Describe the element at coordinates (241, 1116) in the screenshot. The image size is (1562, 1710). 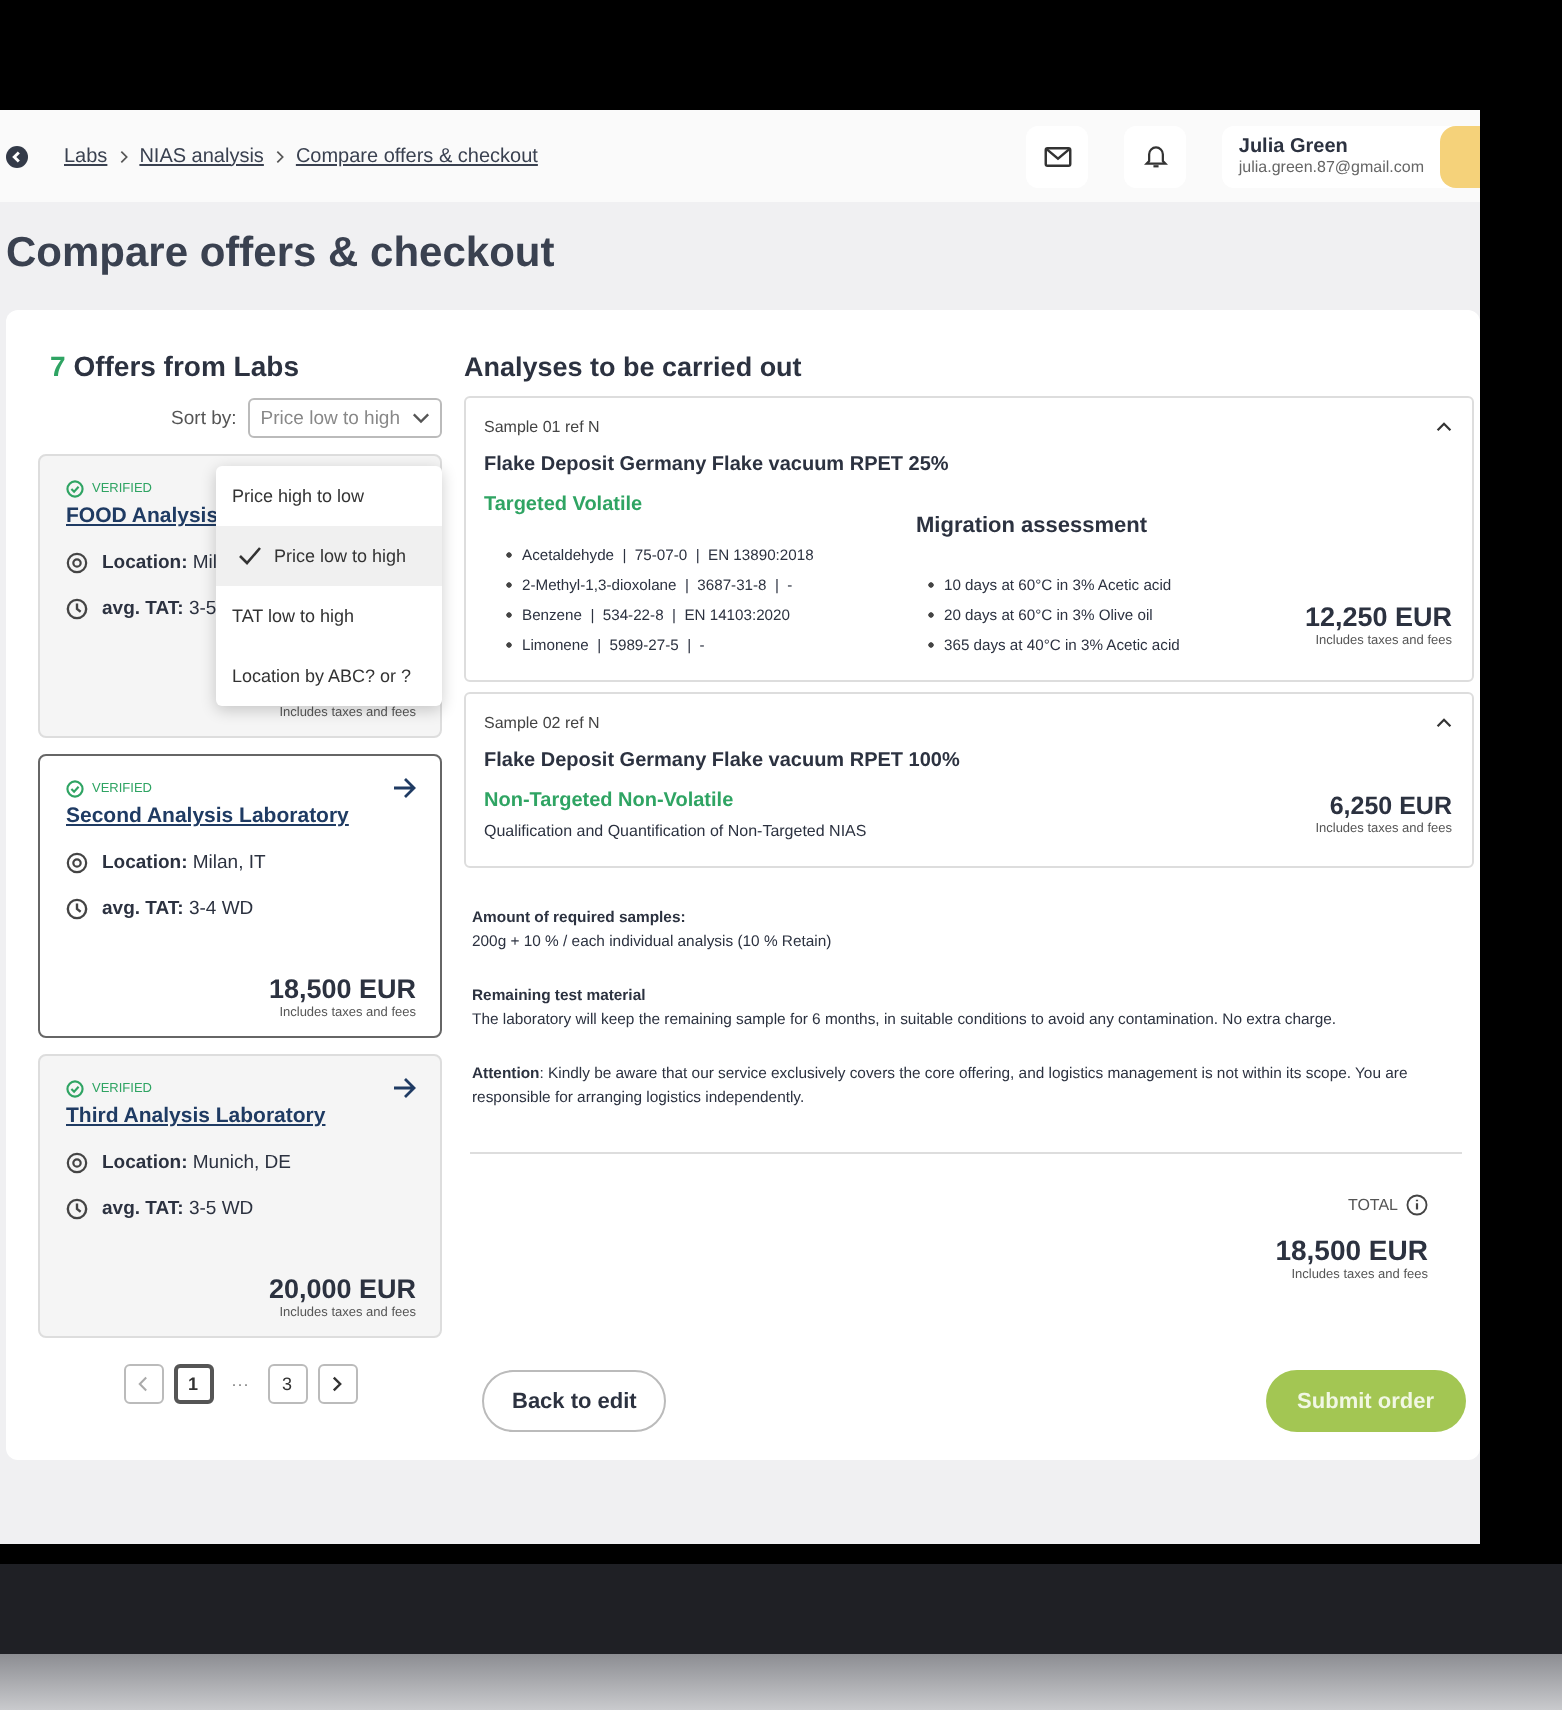
I see `lab-name-link: Third Analysis Laboratory` at that location.